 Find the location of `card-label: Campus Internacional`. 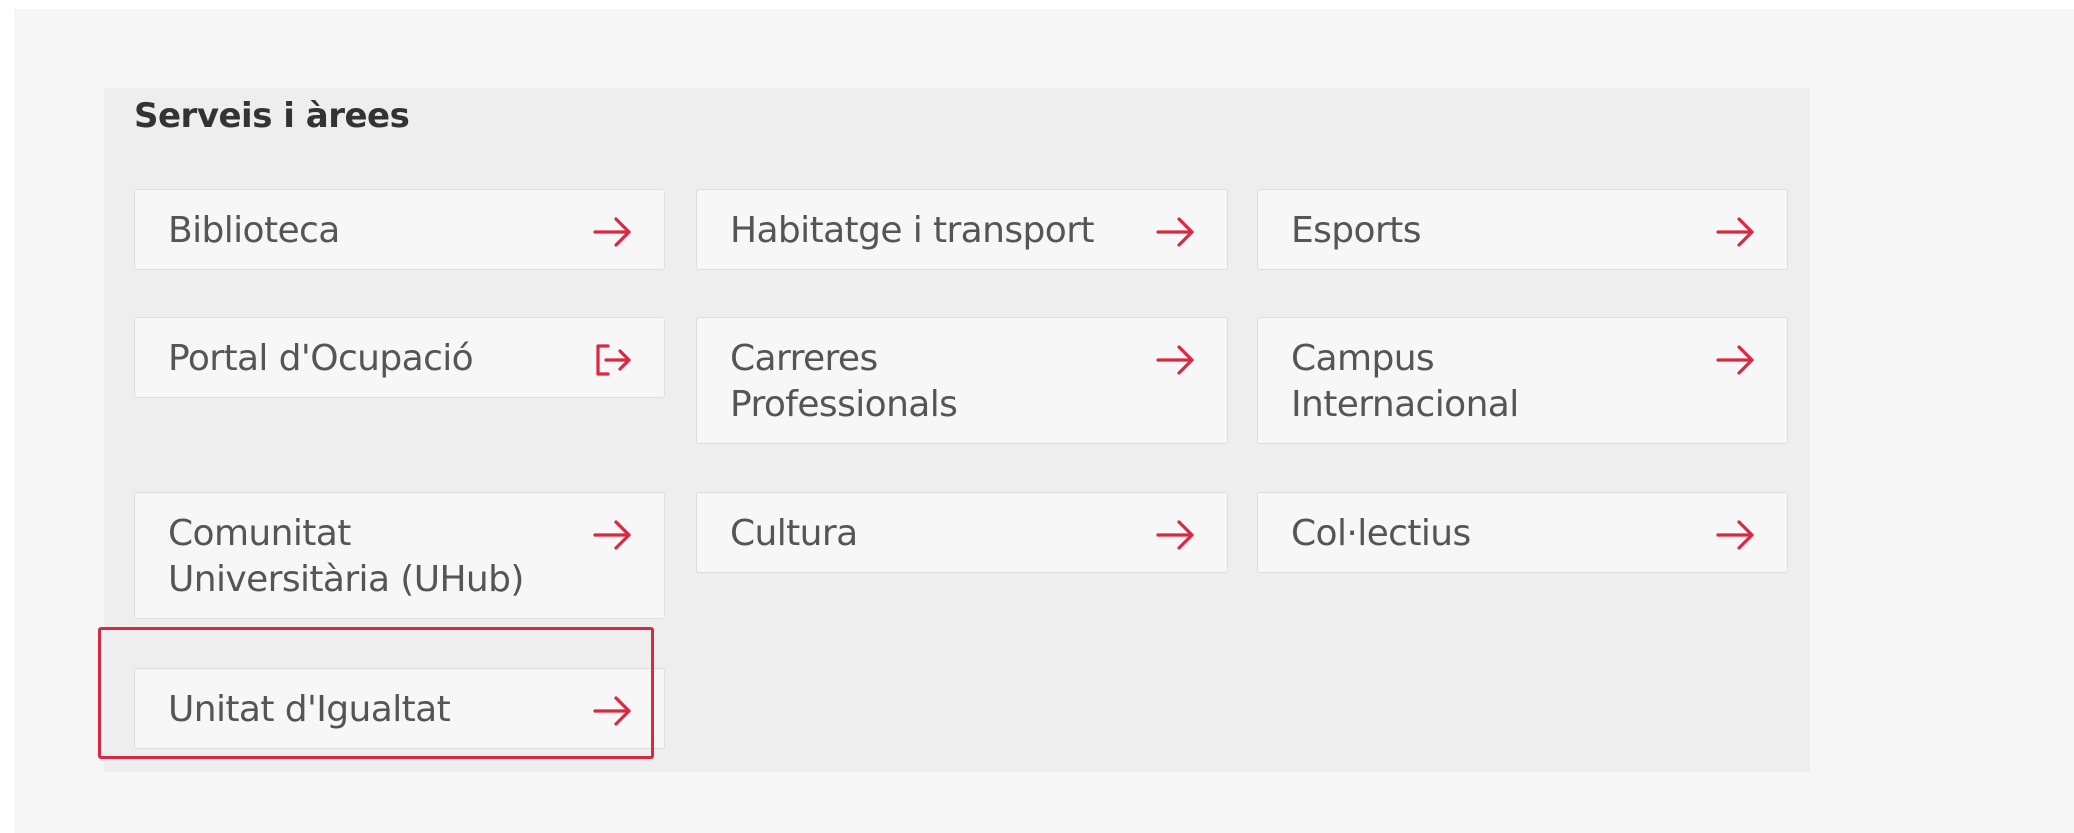

card-label: Campus Internacional is located at coordinates (1405, 381).